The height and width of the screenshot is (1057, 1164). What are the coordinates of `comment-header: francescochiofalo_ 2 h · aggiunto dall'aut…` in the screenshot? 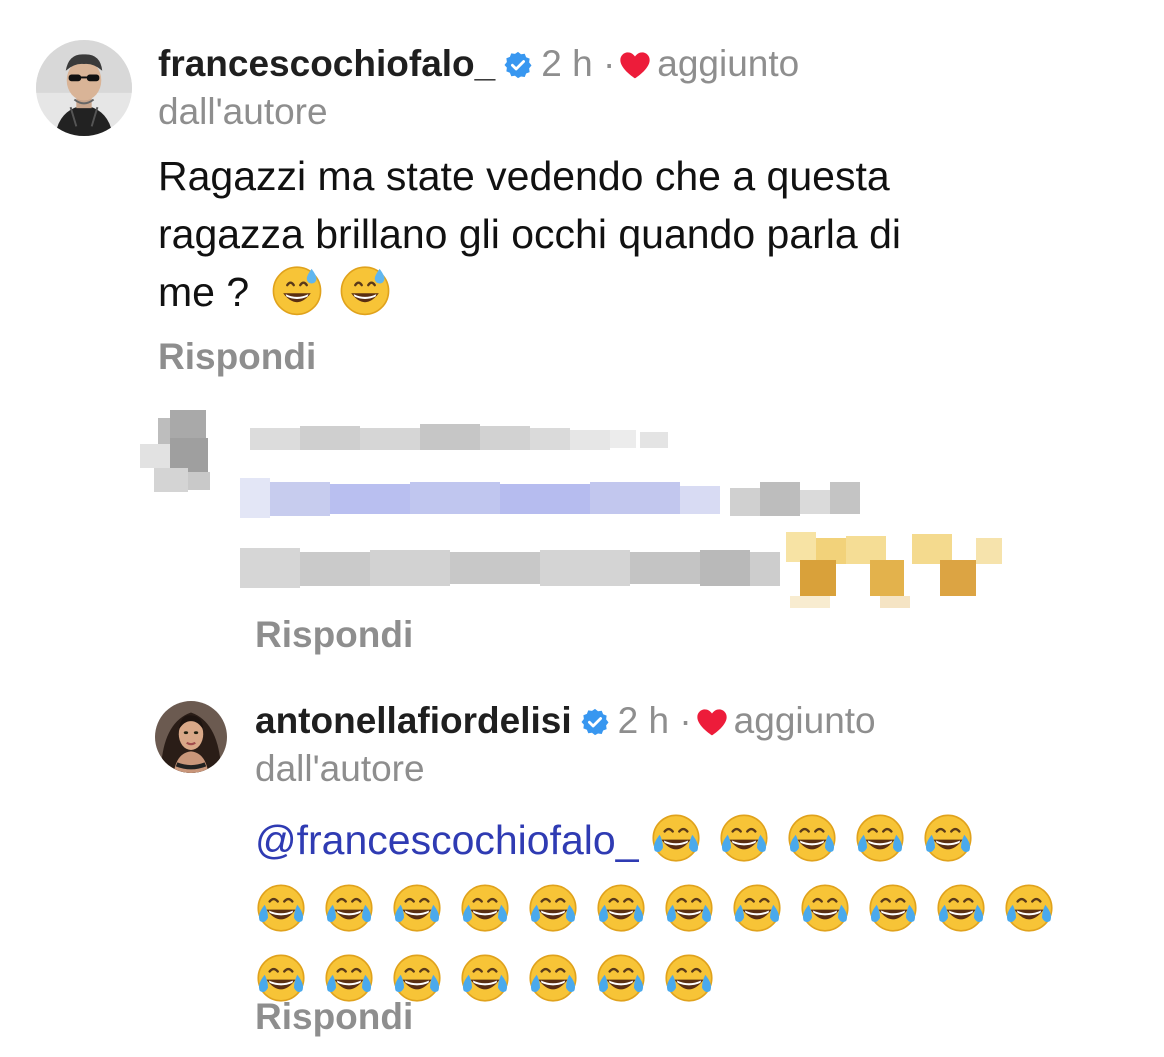 It's located at (648, 88).